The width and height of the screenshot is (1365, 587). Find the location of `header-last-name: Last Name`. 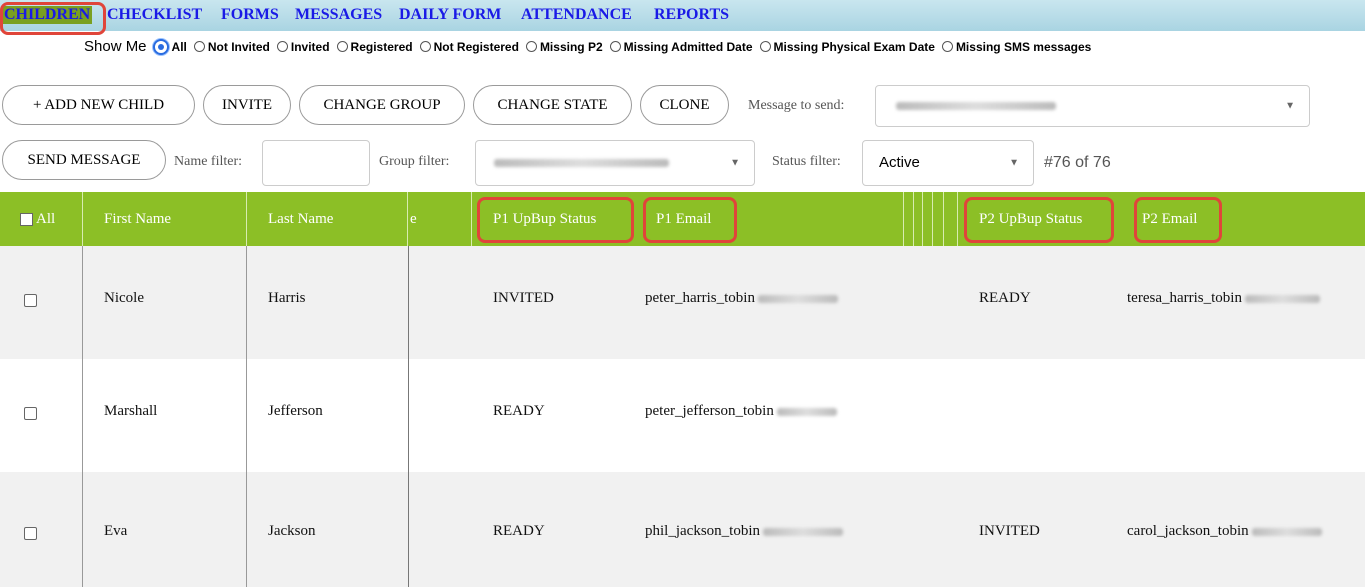

header-last-name: Last Name is located at coordinates (300, 219).